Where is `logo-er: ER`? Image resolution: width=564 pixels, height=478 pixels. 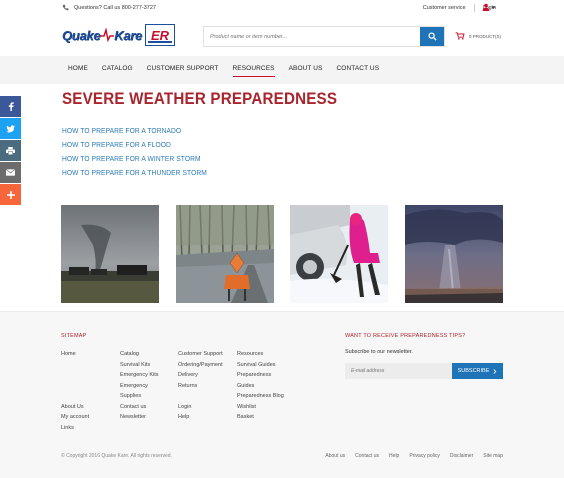
logo-er: ER is located at coordinates (159, 35).